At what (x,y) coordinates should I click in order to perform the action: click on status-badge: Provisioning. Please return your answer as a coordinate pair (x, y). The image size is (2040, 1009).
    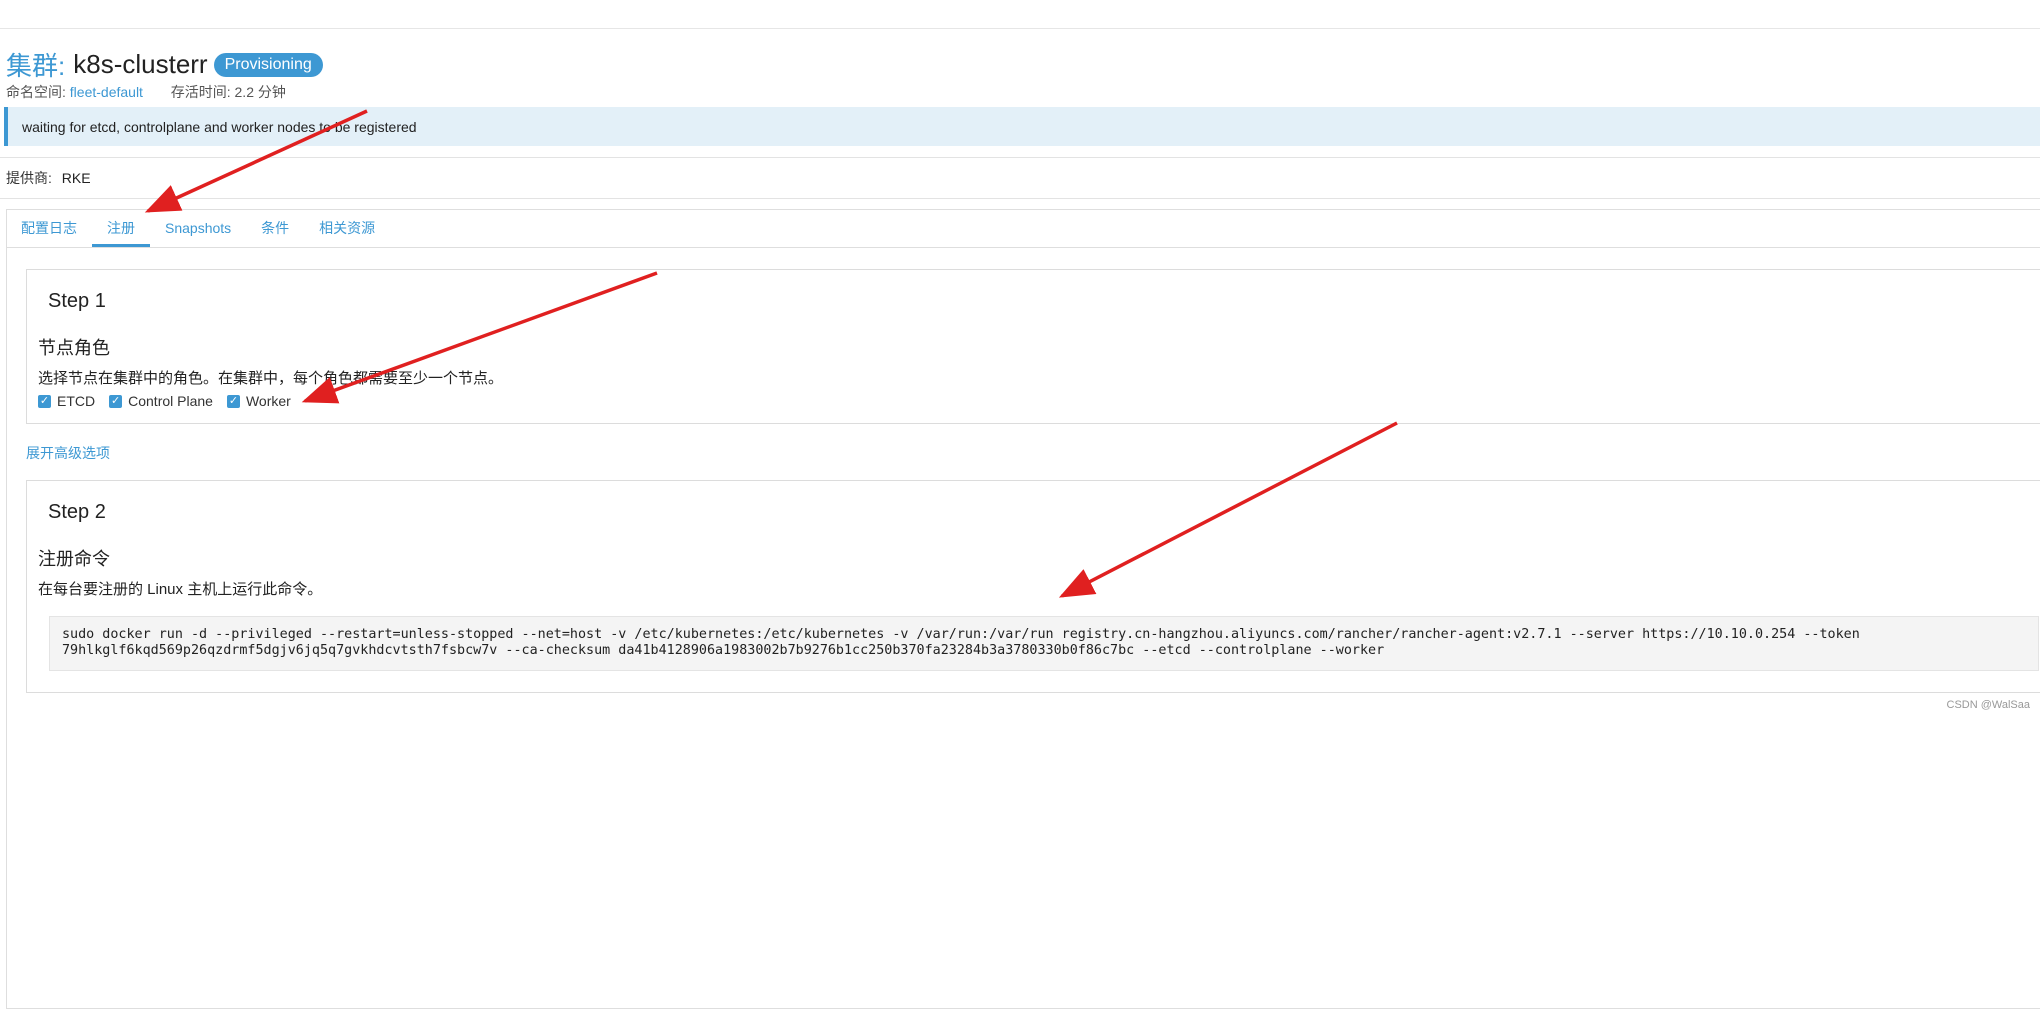
    Looking at the image, I should click on (268, 64).